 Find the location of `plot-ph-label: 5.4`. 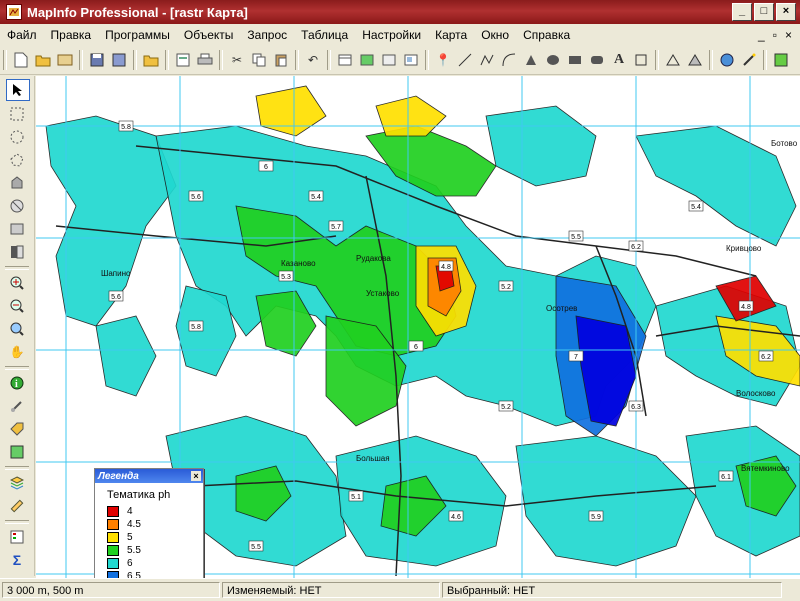

plot-ph-label: 5.4 is located at coordinates (316, 197).